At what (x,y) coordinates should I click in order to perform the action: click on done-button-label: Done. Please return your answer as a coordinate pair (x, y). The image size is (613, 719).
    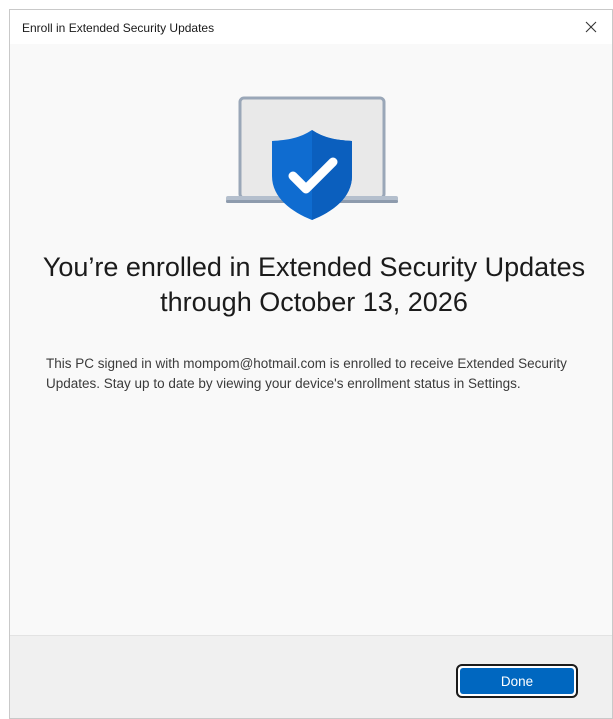
    Looking at the image, I should click on (517, 681).